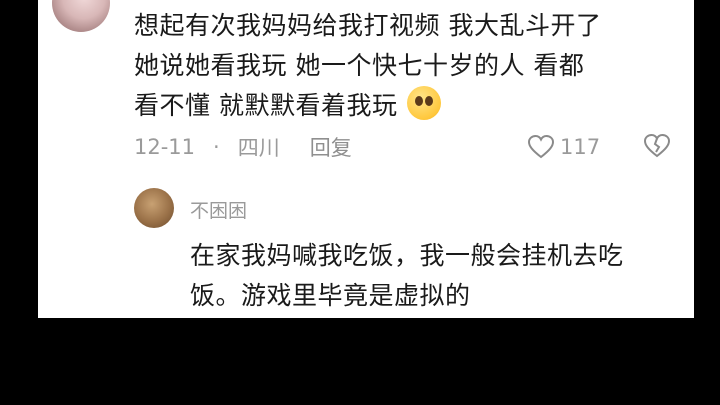  I want to click on reply-body: 在家我妈喊我吃饭，我一般会挂机去吃 饭。游戏里毕竟是虚拟的, so click(440, 276).